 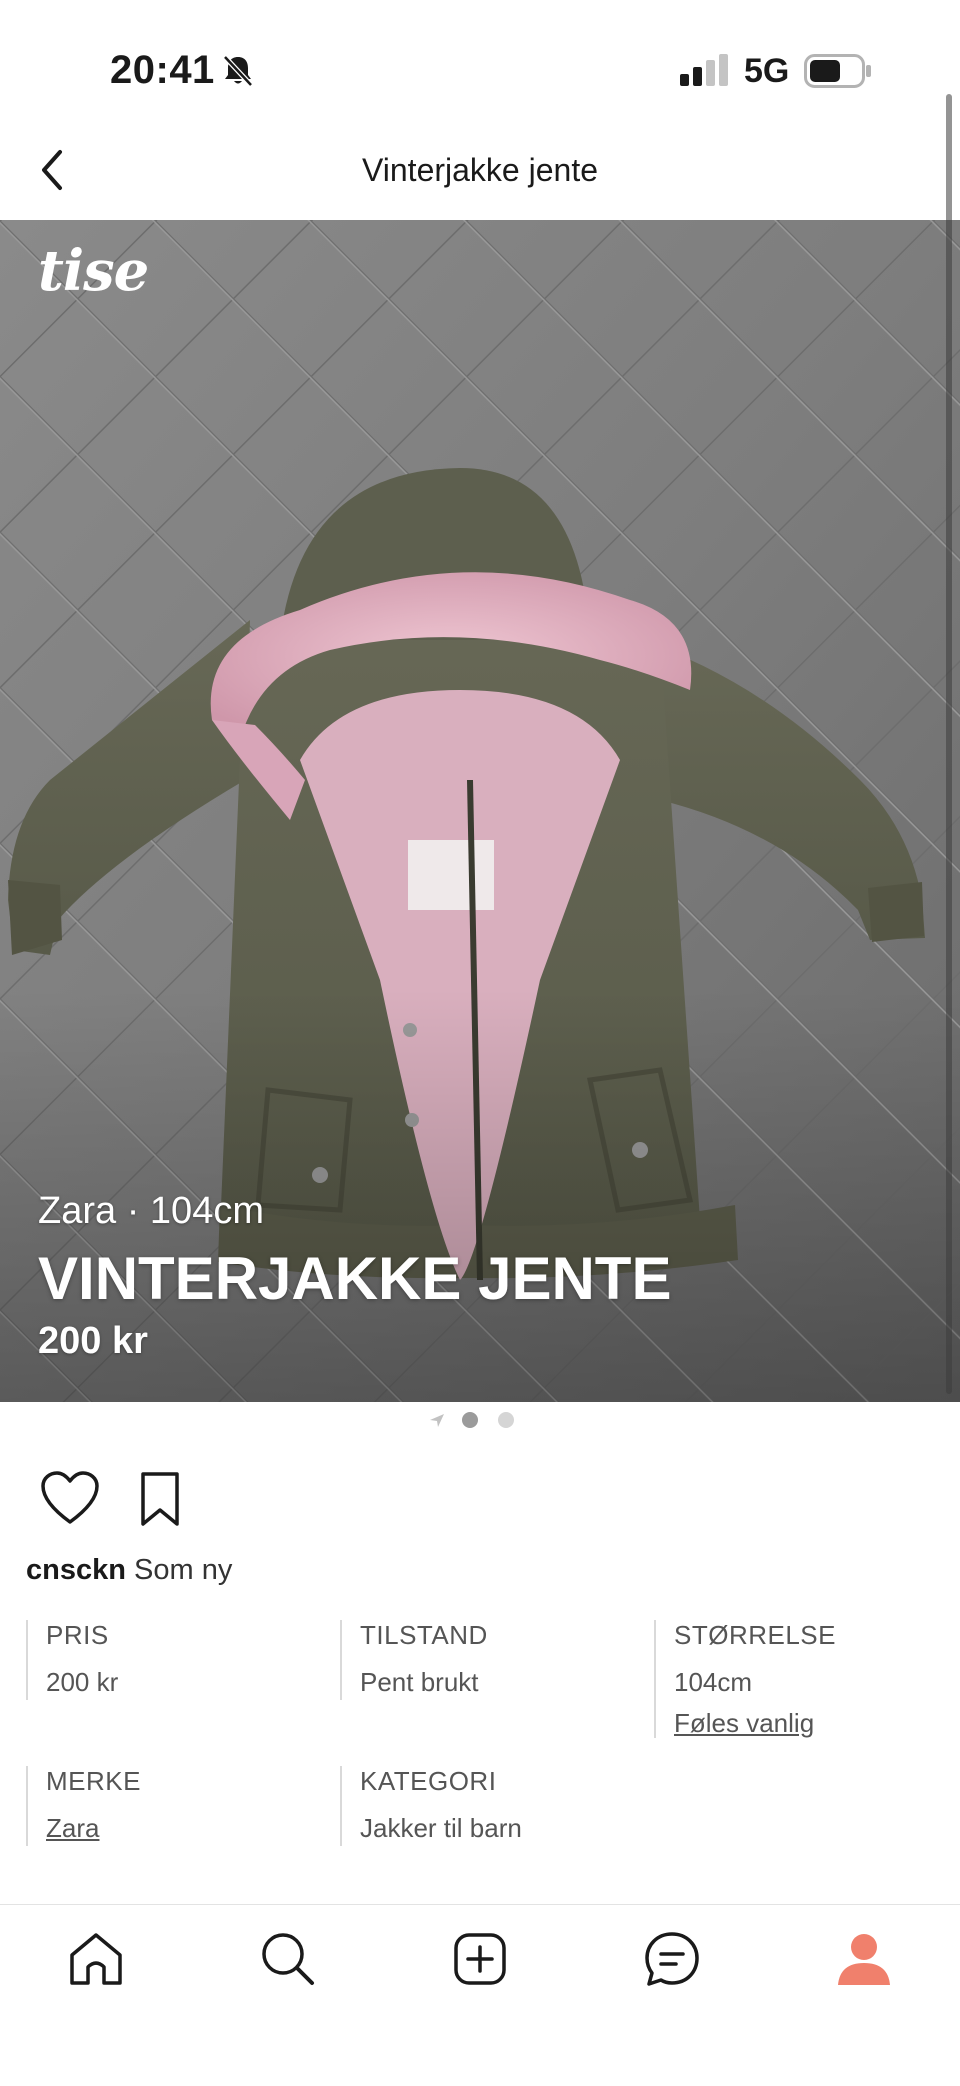 What do you see at coordinates (93, 1828) in the screenshot?
I see `brand-link: Zara` at bounding box center [93, 1828].